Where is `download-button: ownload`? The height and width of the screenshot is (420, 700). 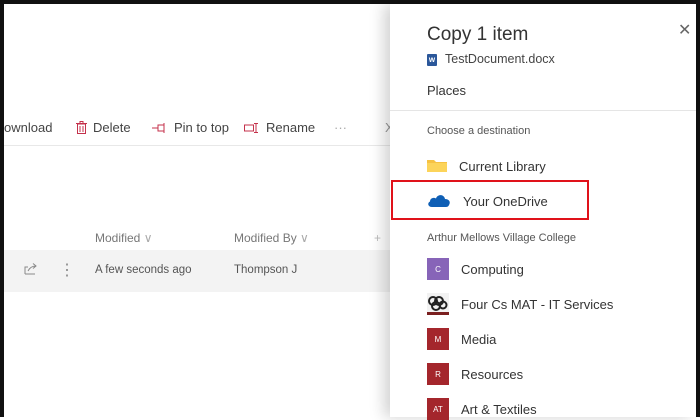
download-button: ownload is located at coordinates (28, 127).